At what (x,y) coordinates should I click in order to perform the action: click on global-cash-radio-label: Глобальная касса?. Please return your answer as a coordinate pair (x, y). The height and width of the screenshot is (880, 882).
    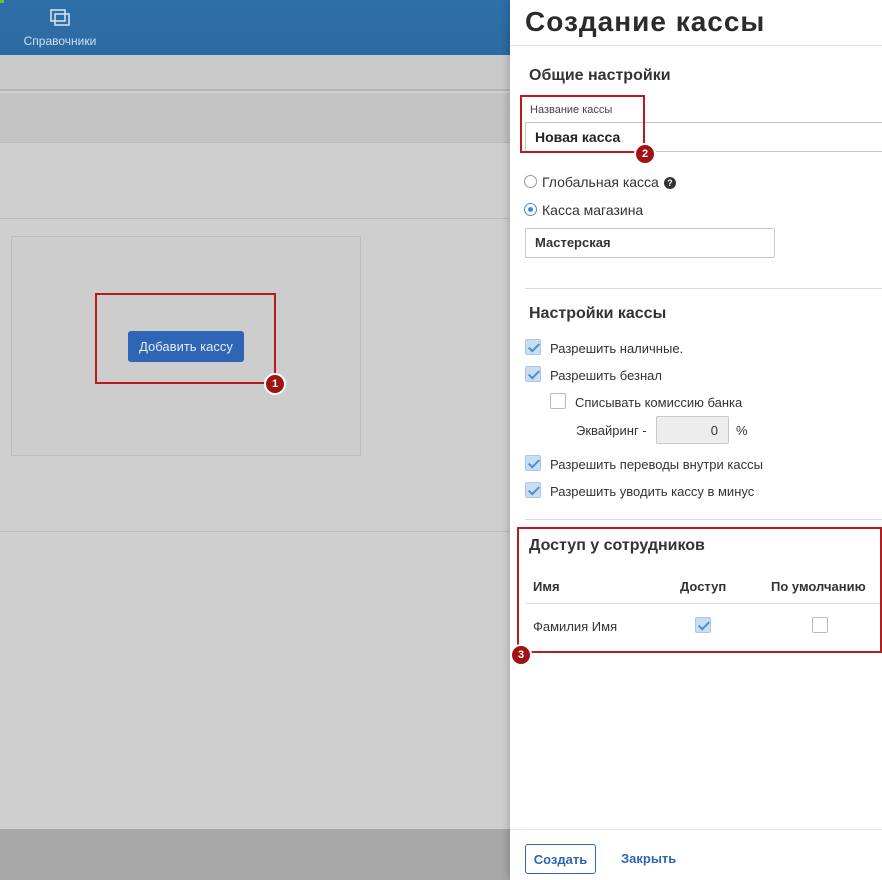
    Looking at the image, I should click on (609, 182).